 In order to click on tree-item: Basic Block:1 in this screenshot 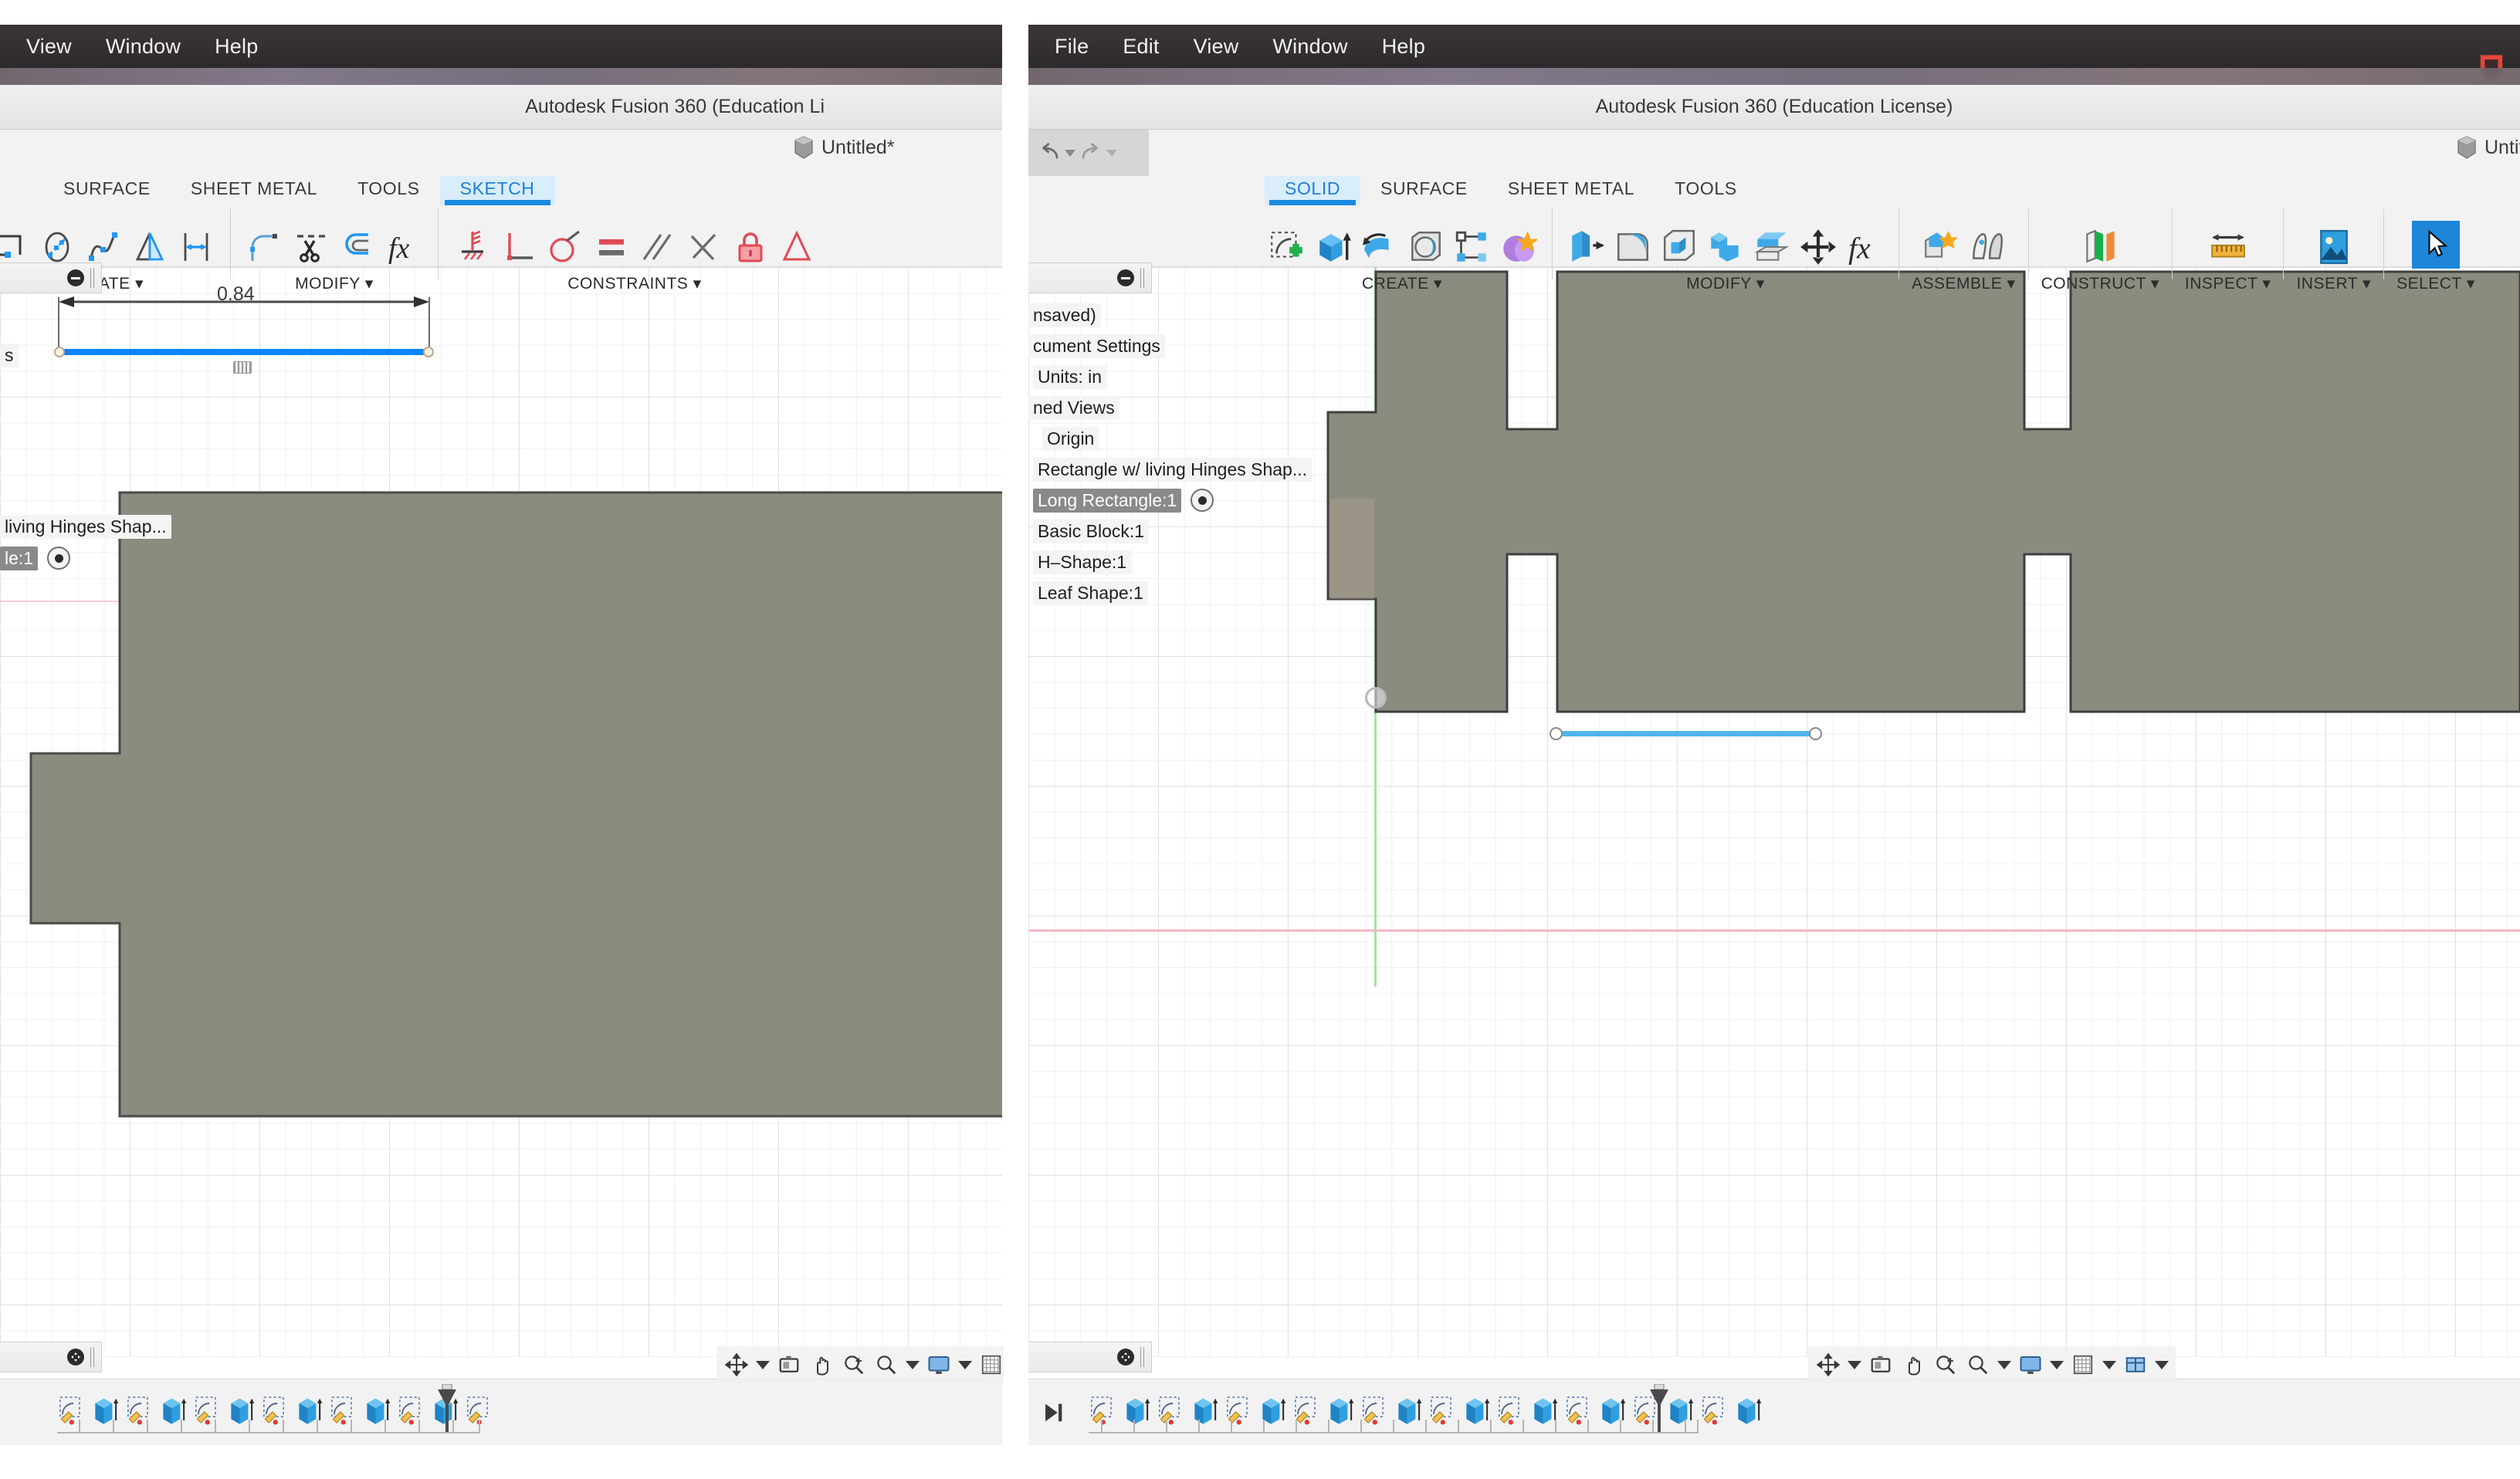, I will do `click(1206, 531)`.